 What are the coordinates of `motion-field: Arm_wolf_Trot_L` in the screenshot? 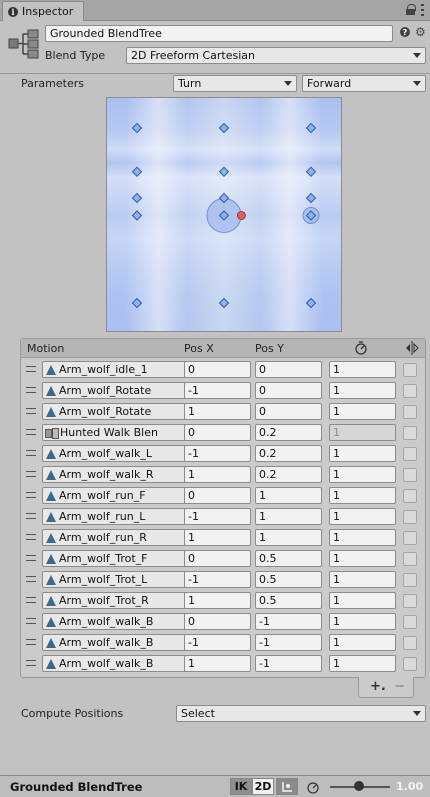 It's located at (120, 579).